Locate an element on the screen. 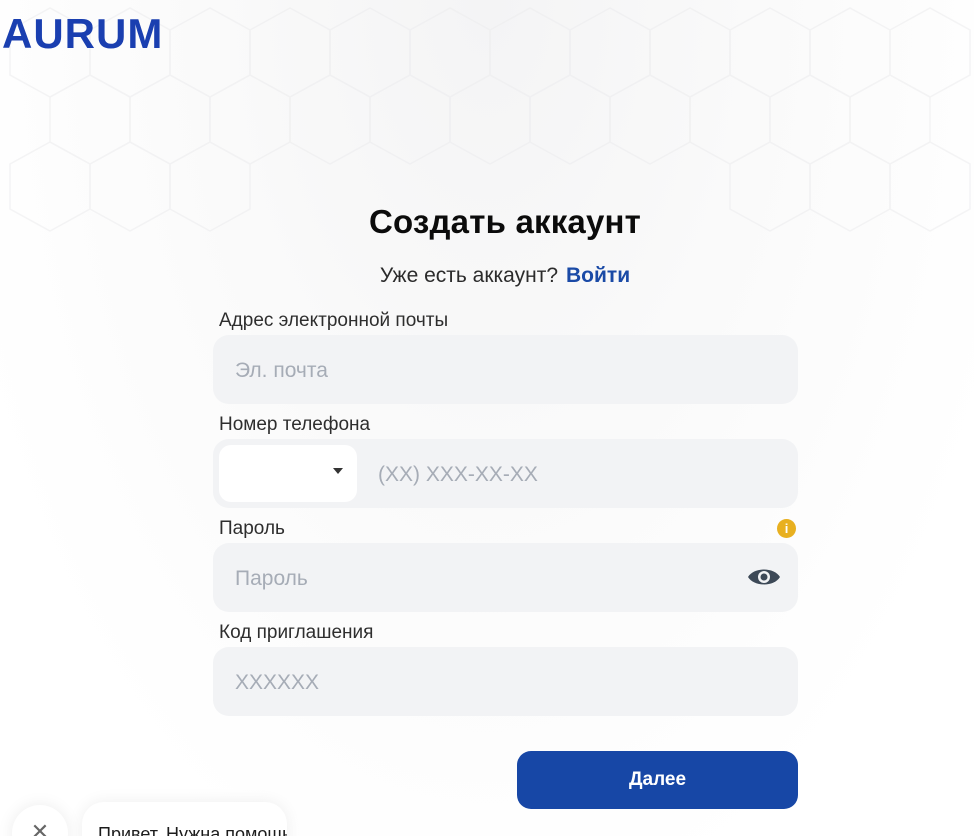 This screenshot has height=836, width=974. email-label: Адрес электронной почты is located at coordinates (334, 320).